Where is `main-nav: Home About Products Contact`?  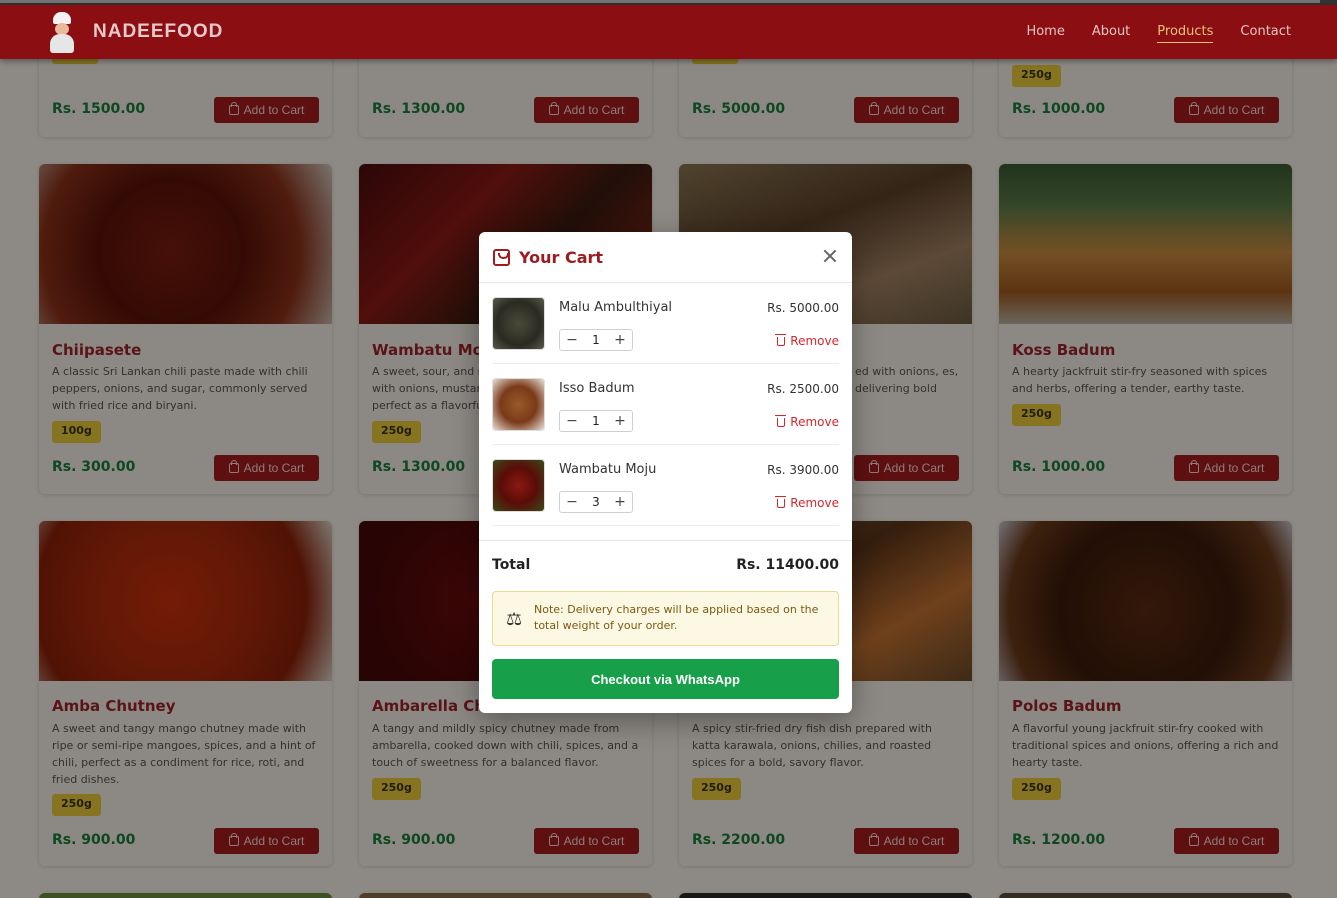
main-nav: Home About Products Contact is located at coordinates (1158, 33).